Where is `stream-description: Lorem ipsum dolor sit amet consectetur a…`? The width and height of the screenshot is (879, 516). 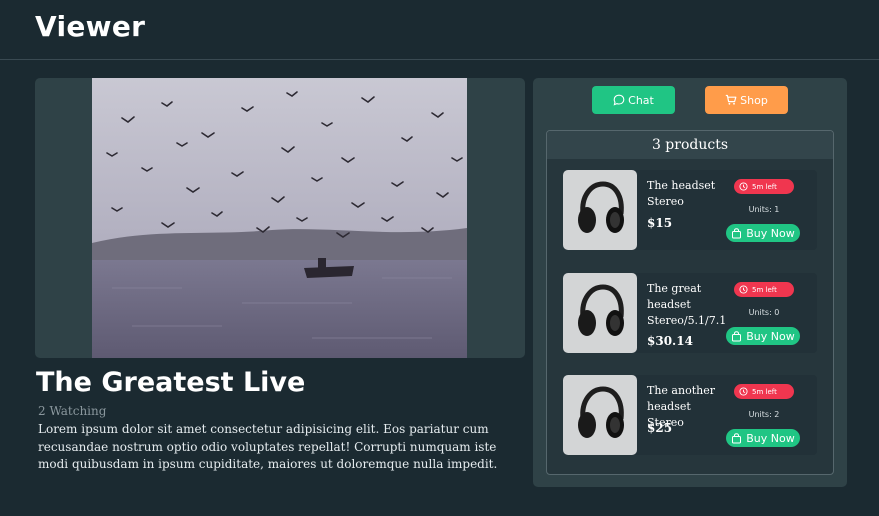
stream-description: Lorem ipsum dolor sit amet consectetur a… is located at coordinates (268, 446).